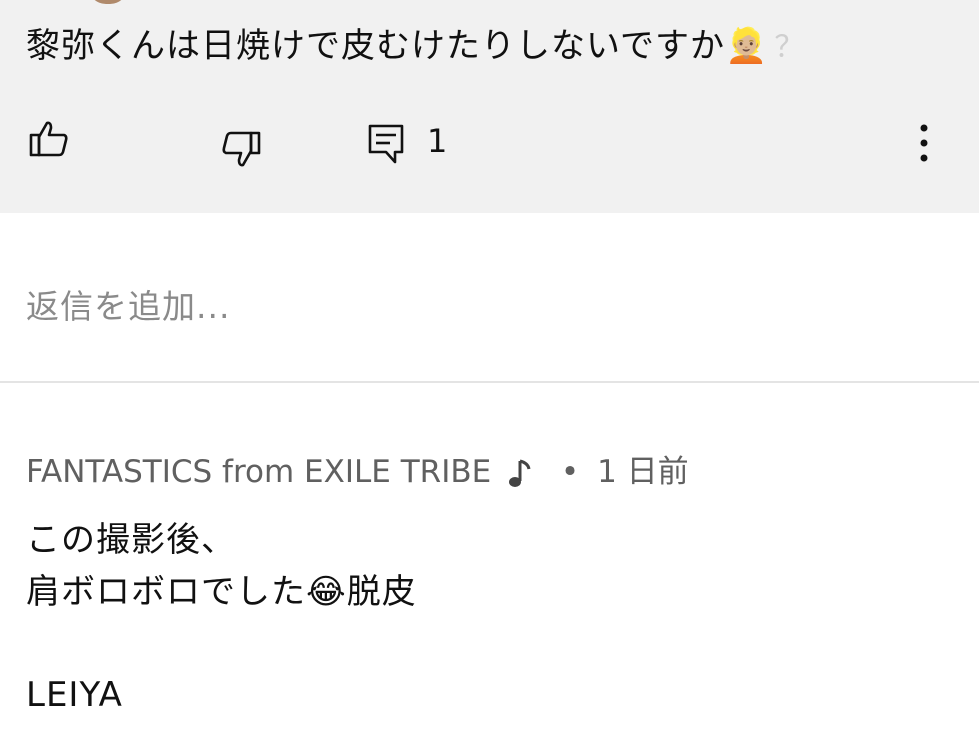  I want to click on comment-text: 黎弥くんは日焼けで皮むけたりしないですか👱🏼？, so click(415, 47).